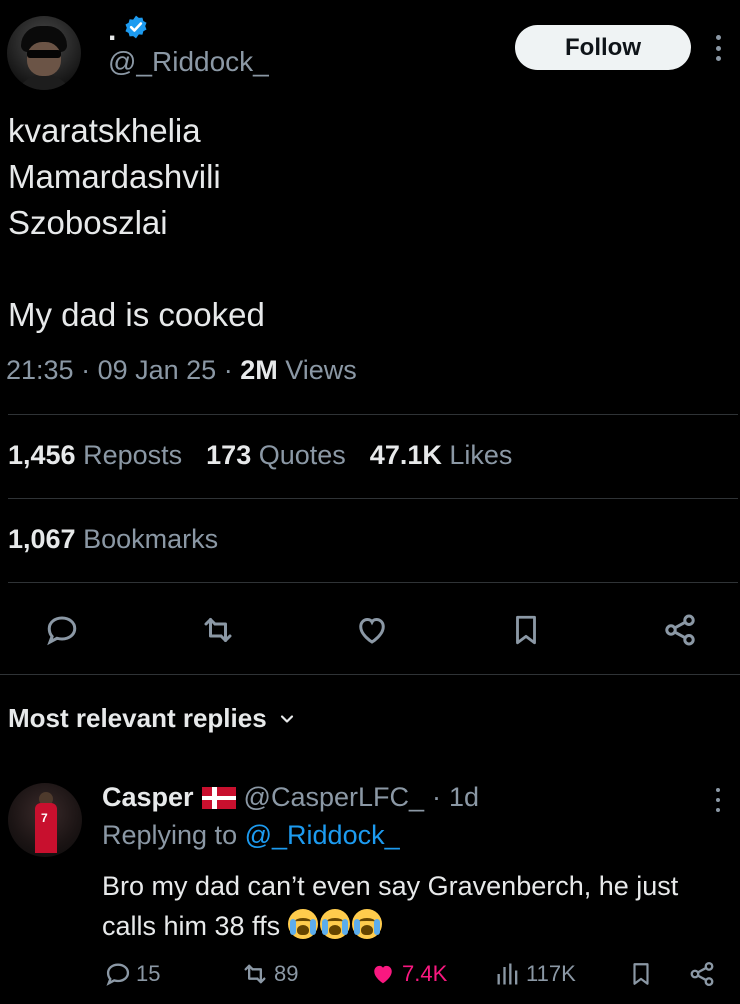 This screenshot has width=740, height=1004. Describe the element at coordinates (44, 53) in the screenshot. I see `author-avatar` at that location.